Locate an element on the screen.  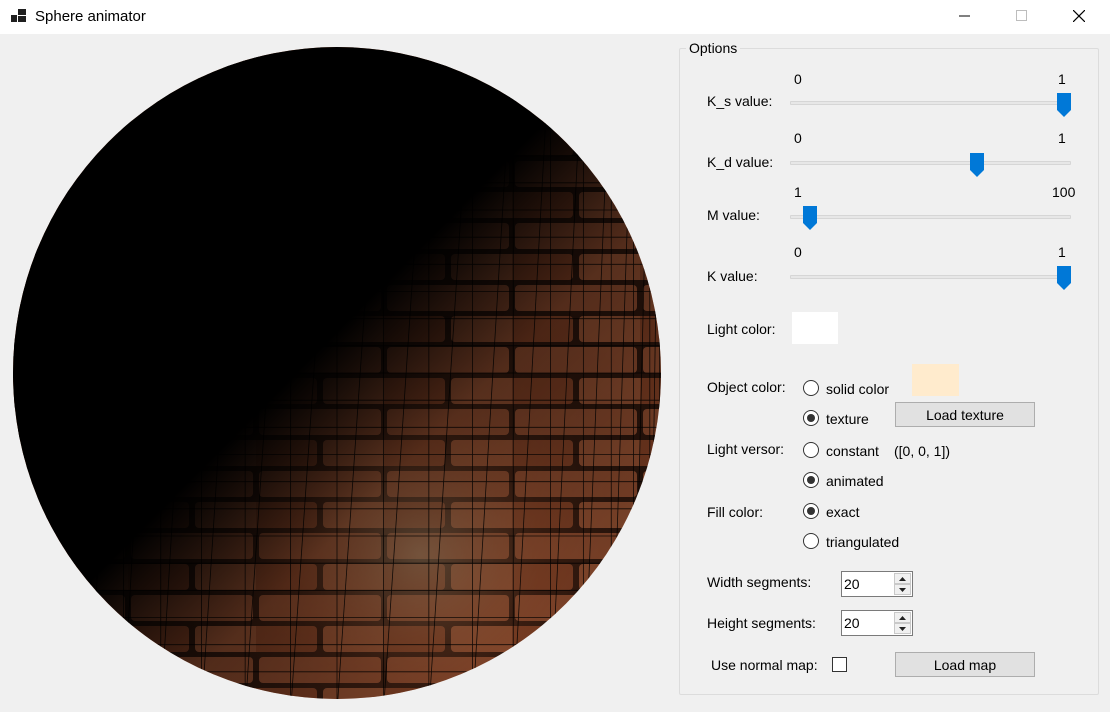
texture-label: texture is located at coordinates (847, 419).